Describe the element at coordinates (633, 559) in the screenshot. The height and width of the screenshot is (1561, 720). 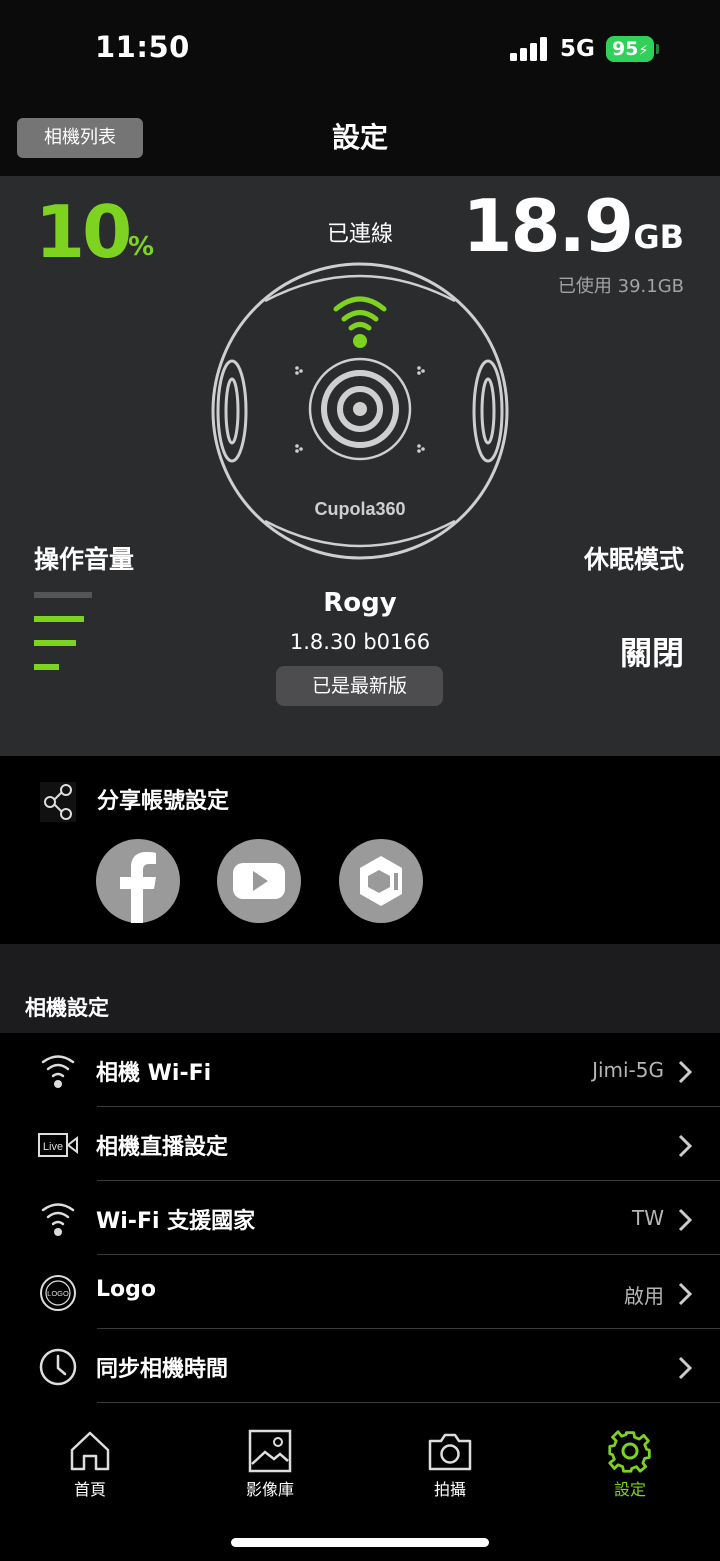
I see `sleep-mode-label: 休眠模式` at that location.